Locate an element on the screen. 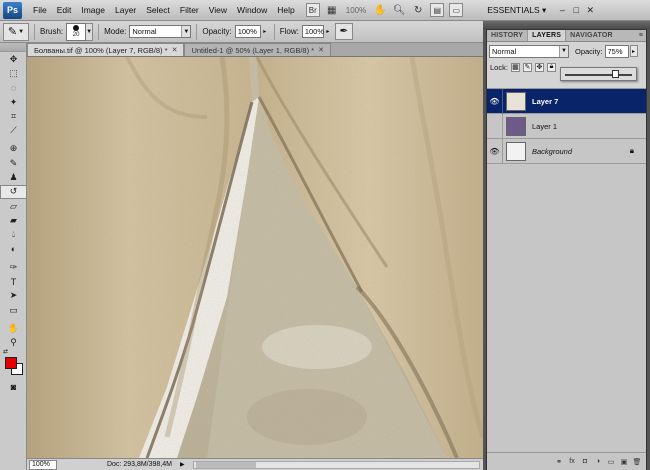 This screenshot has width=650, height=470. menu-file: File is located at coordinates (40, 10).